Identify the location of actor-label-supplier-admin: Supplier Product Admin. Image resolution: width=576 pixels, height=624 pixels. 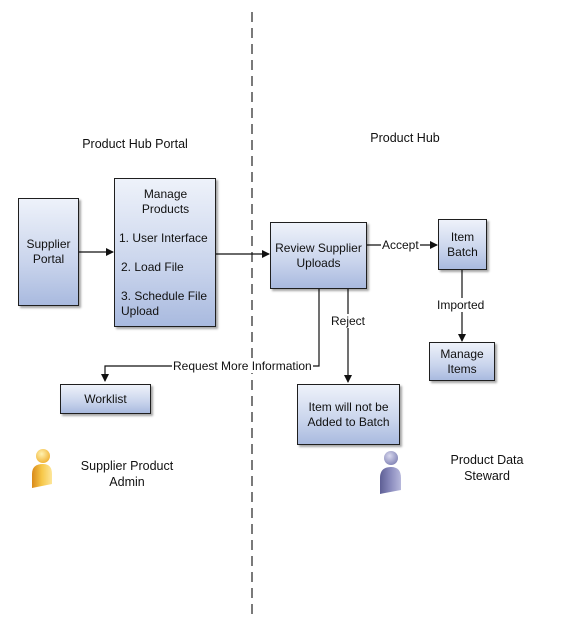
(127, 474).